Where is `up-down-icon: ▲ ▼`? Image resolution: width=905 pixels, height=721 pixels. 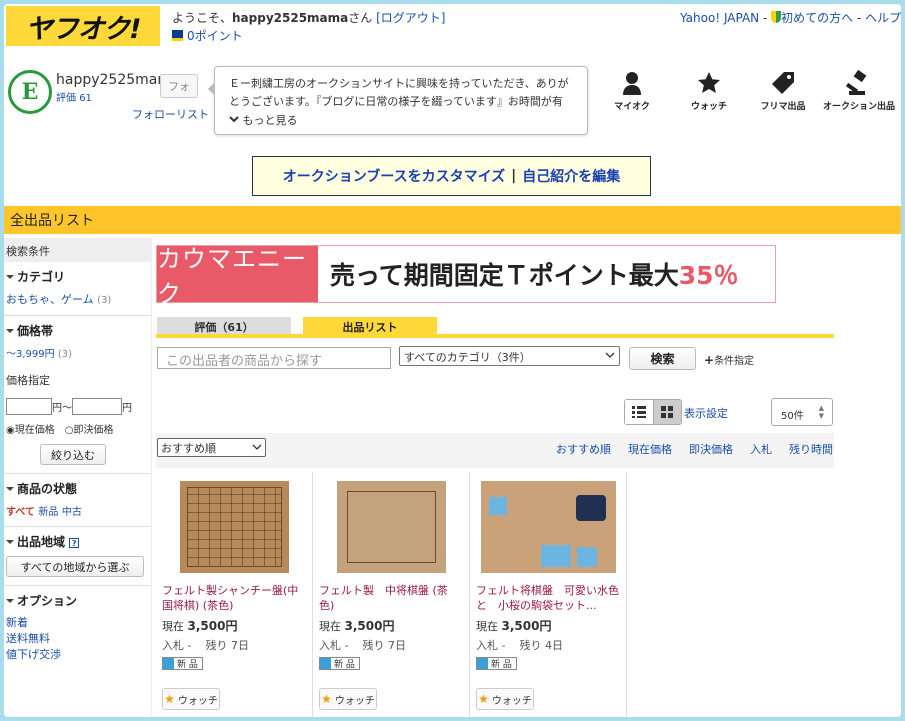
up-down-icon: ▲ ▼ is located at coordinates (821, 412).